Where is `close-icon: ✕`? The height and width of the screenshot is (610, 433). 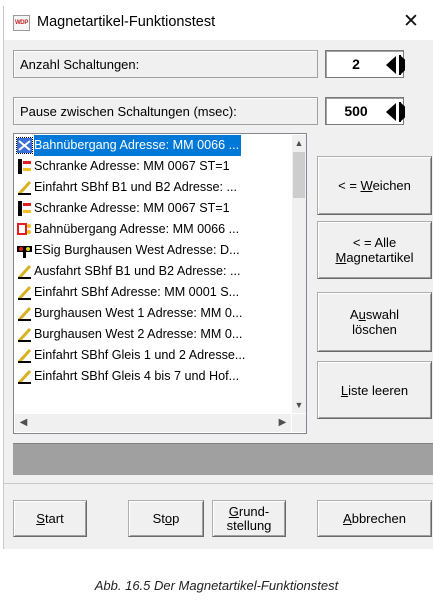
close-icon: ✕ is located at coordinates (411, 21).